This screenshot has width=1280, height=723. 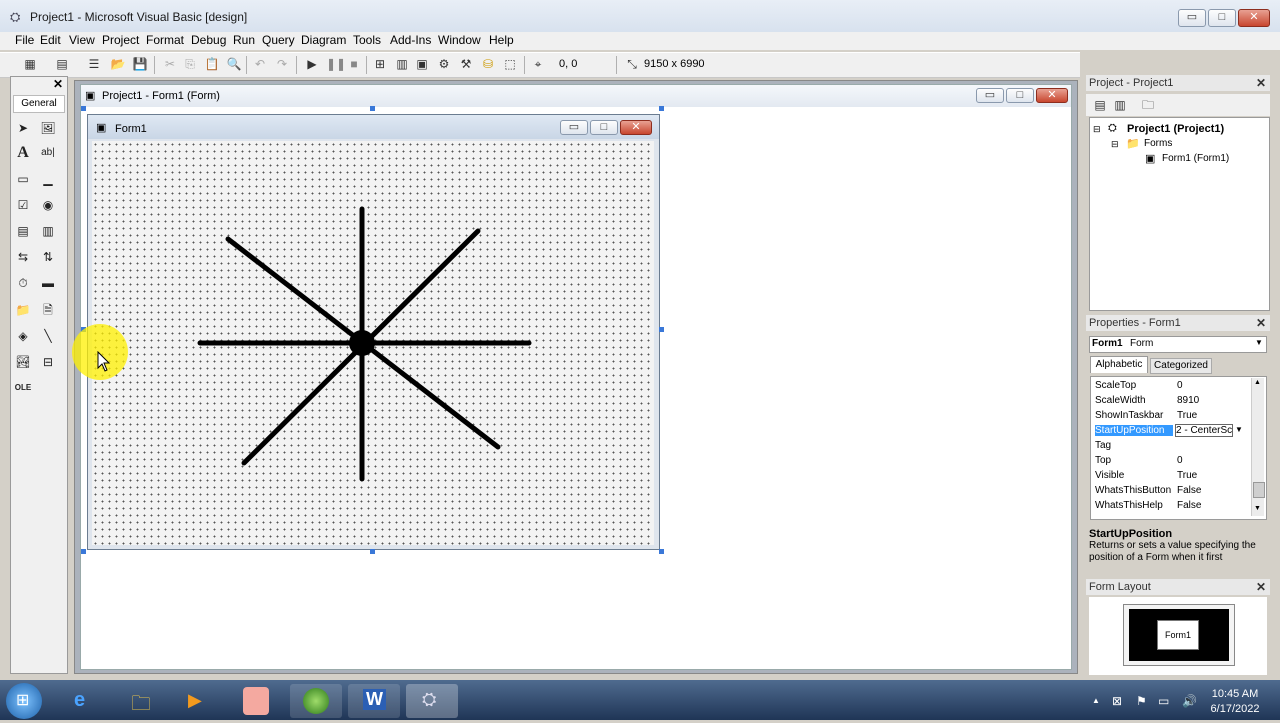 What do you see at coordinates (212, 64) in the screenshot?
I see `paste-icon: 📋` at bounding box center [212, 64].